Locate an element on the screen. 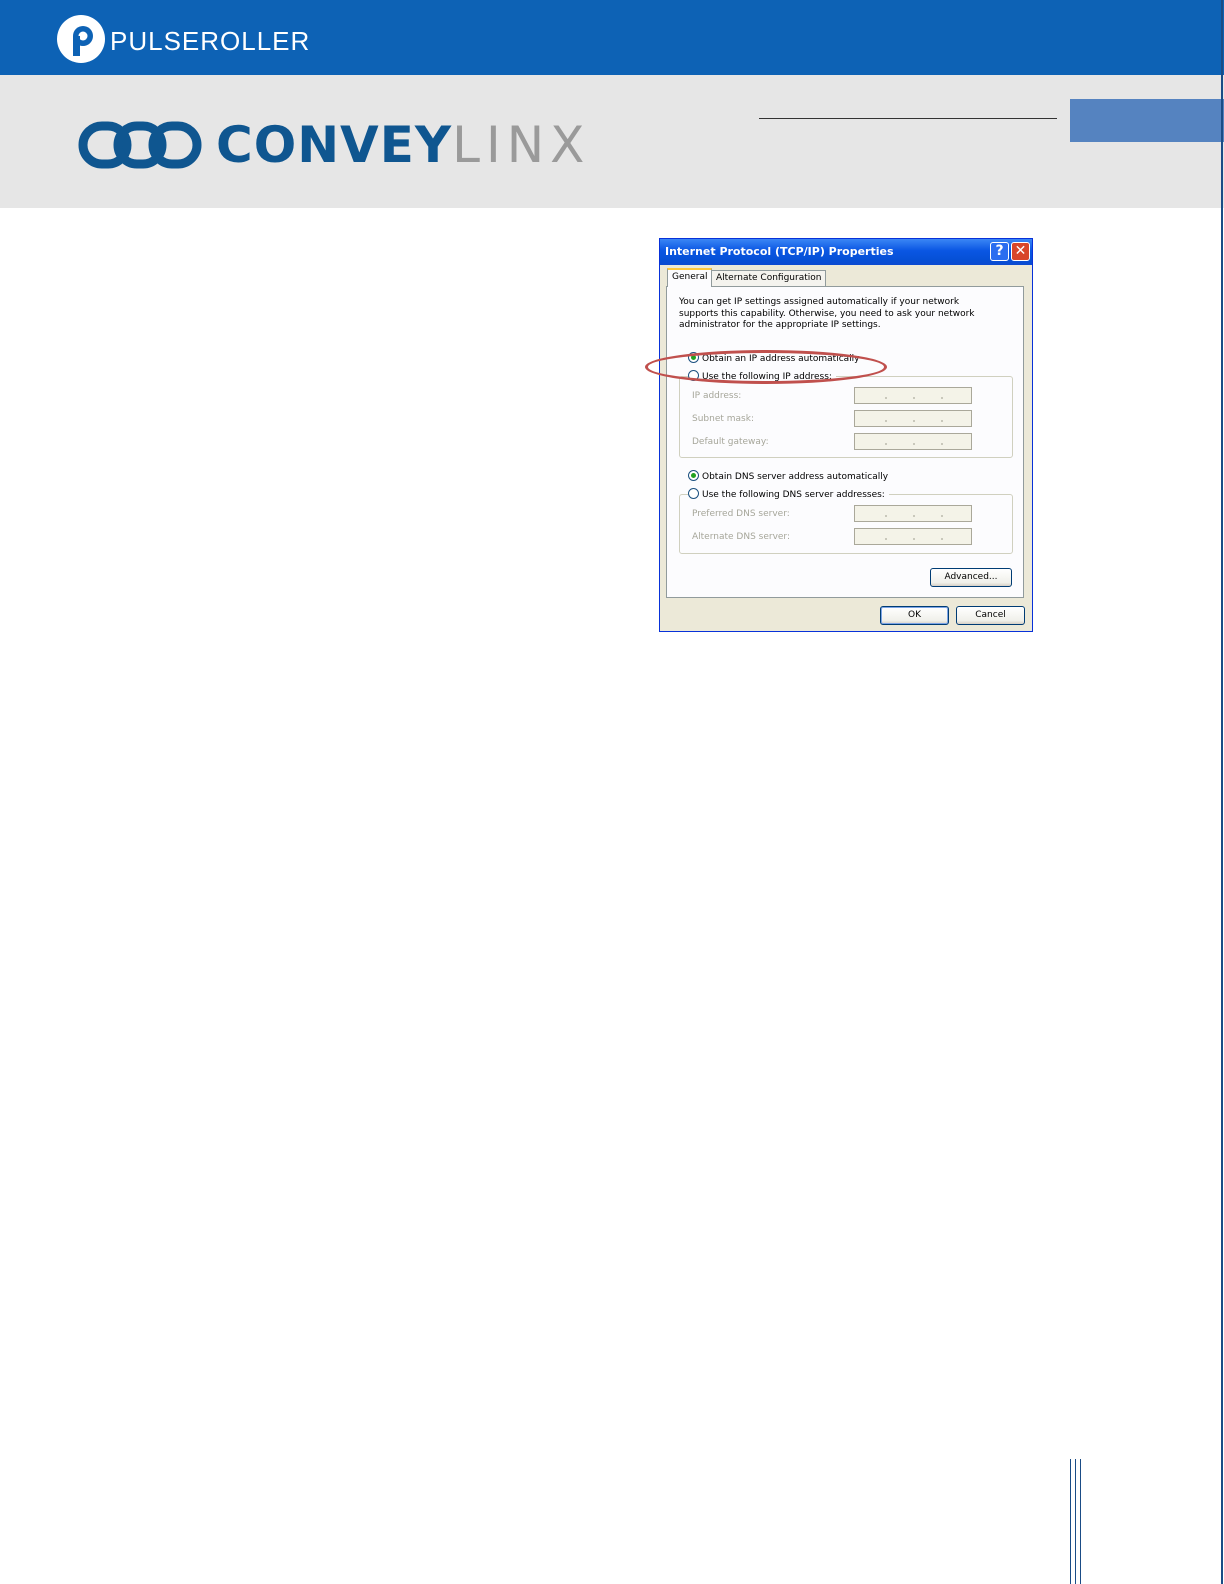 The image size is (1224, 1584). radio-label: Obtain DNS server address automatically is located at coordinates (795, 477).